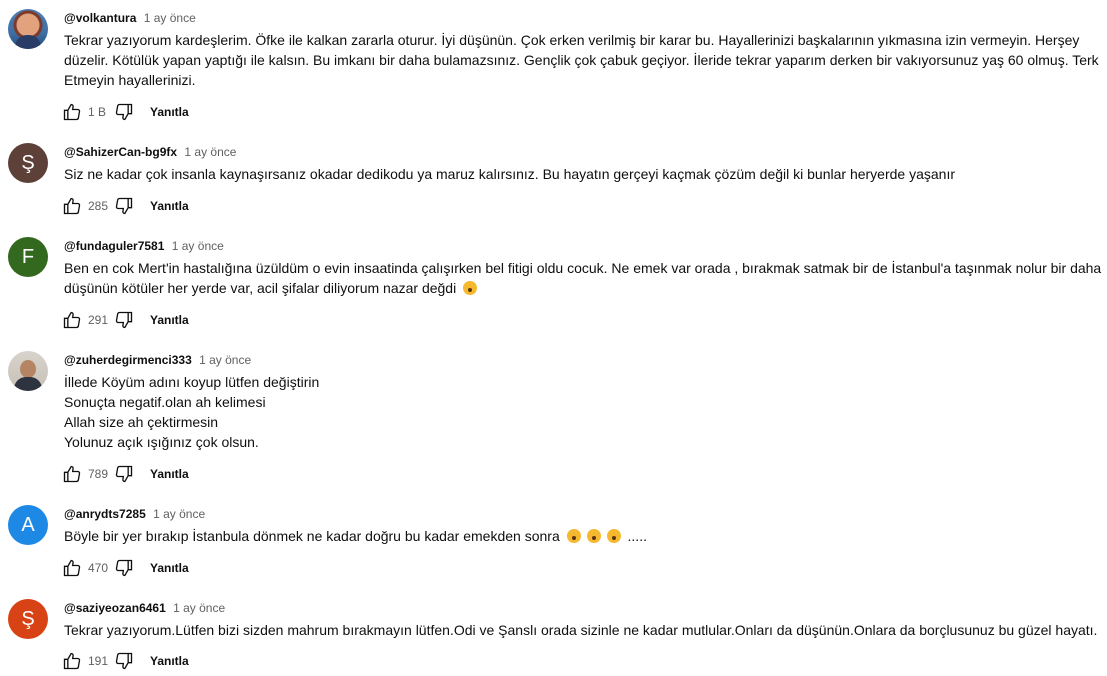  What do you see at coordinates (470, 288) in the screenshot?
I see `sad-emoji-icon` at bounding box center [470, 288].